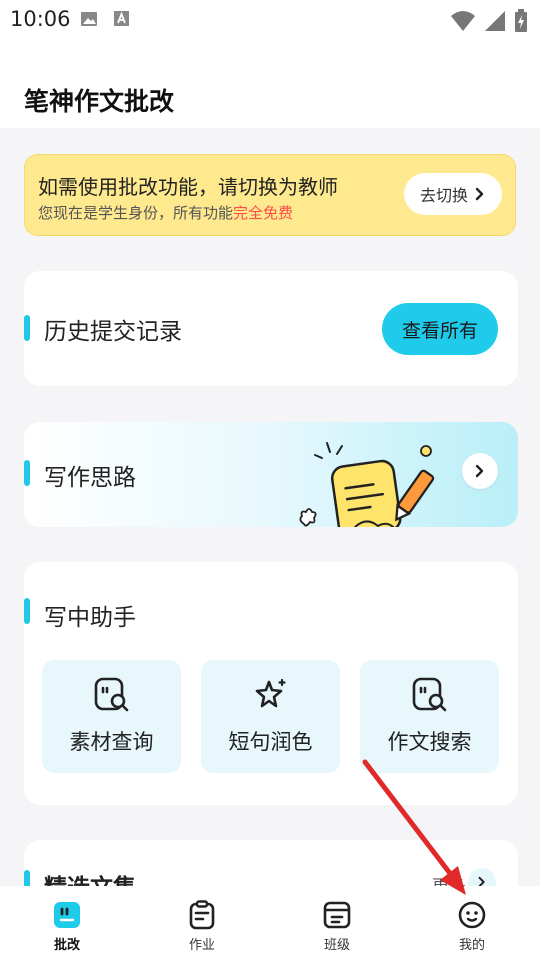 The width and height of the screenshot is (540, 960). What do you see at coordinates (202, 915) in the screenshot?
I see `clipboard-icon` at bounding box center [202, 915].